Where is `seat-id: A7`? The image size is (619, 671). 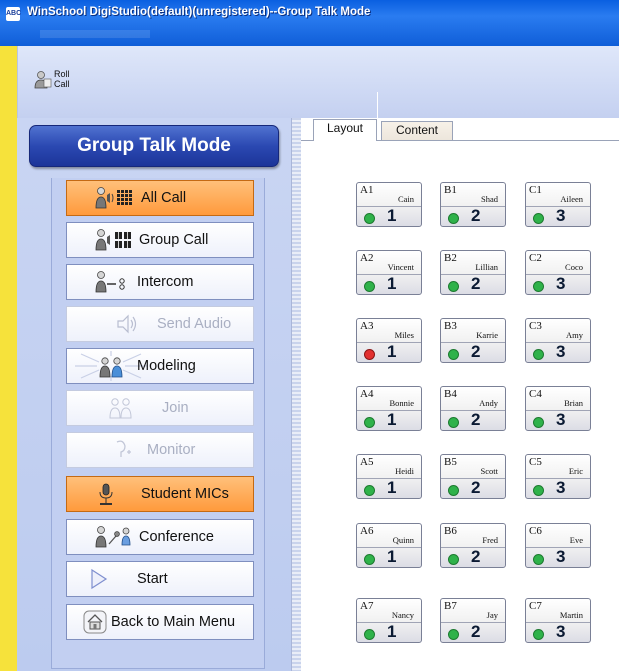 seat-id: A7 is located at coordinates (367, 606).